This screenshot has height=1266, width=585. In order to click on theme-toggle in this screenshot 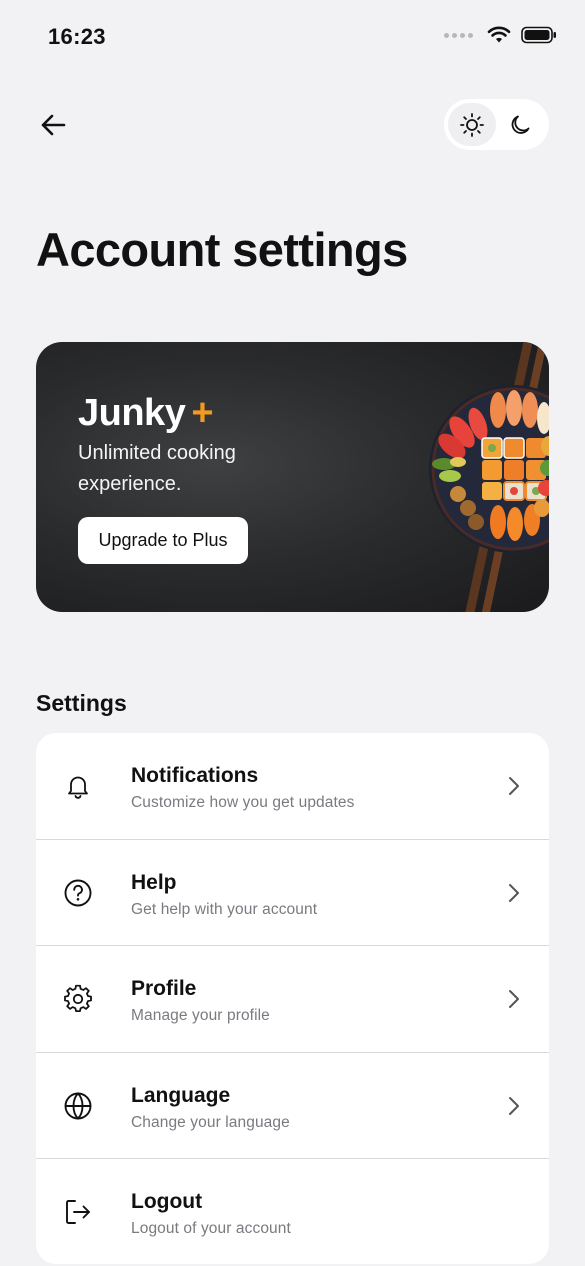, I will do `click(496, 124)`.